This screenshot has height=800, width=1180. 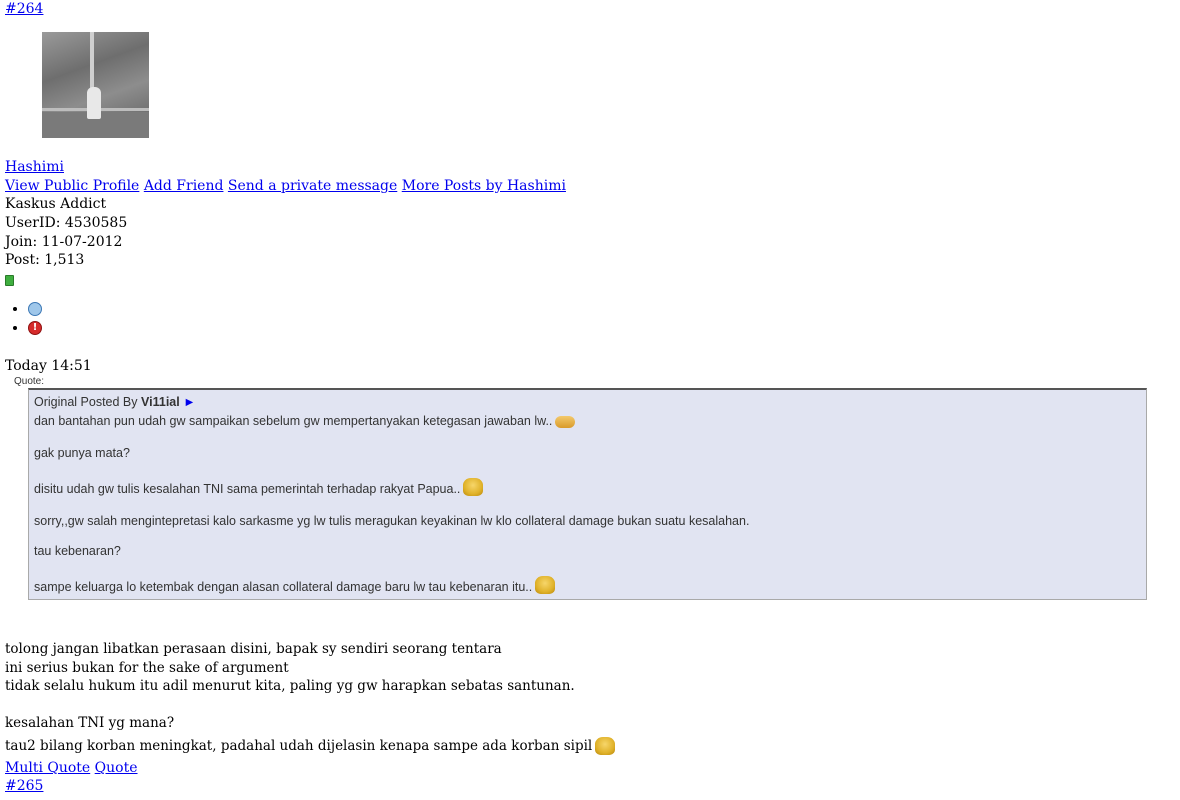 I want to click on report-icon: !, so click(x=35, y=328).